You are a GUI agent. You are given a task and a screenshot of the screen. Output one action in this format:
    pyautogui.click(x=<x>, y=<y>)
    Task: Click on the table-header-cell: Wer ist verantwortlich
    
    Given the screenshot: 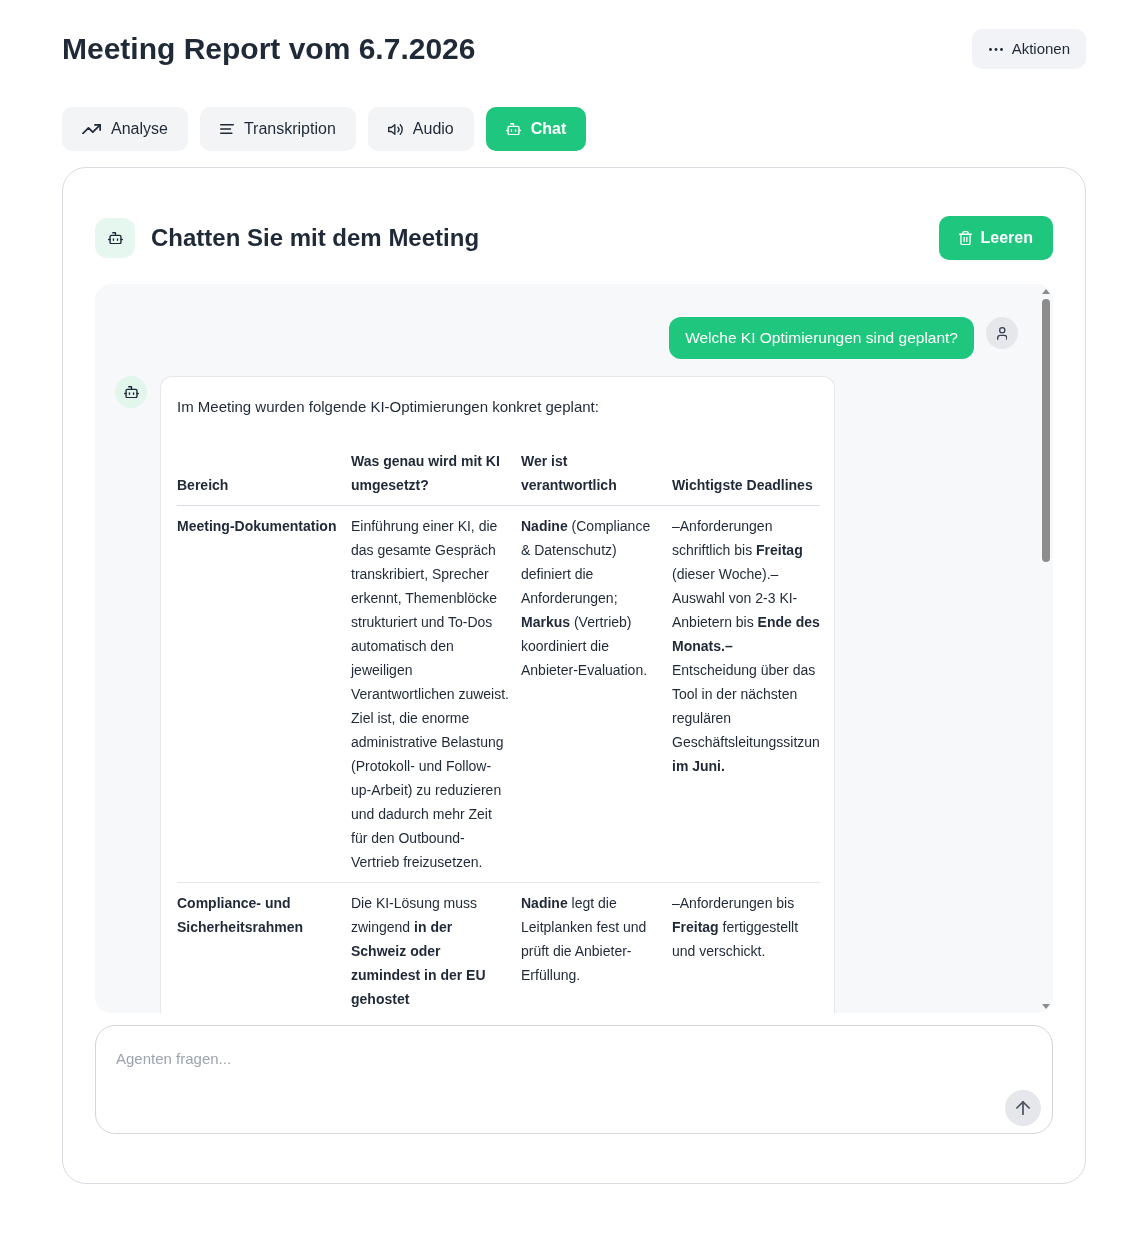 What is the action you would take?
    pyautogui.click(x=596, y=474)
    